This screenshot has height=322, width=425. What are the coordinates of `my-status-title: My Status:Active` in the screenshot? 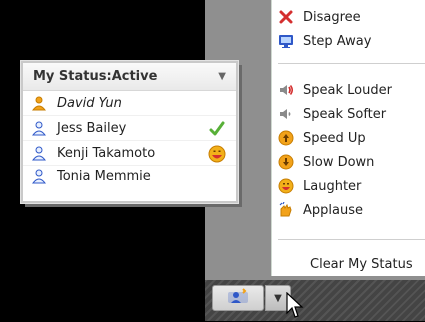 It's located at (95, 76).